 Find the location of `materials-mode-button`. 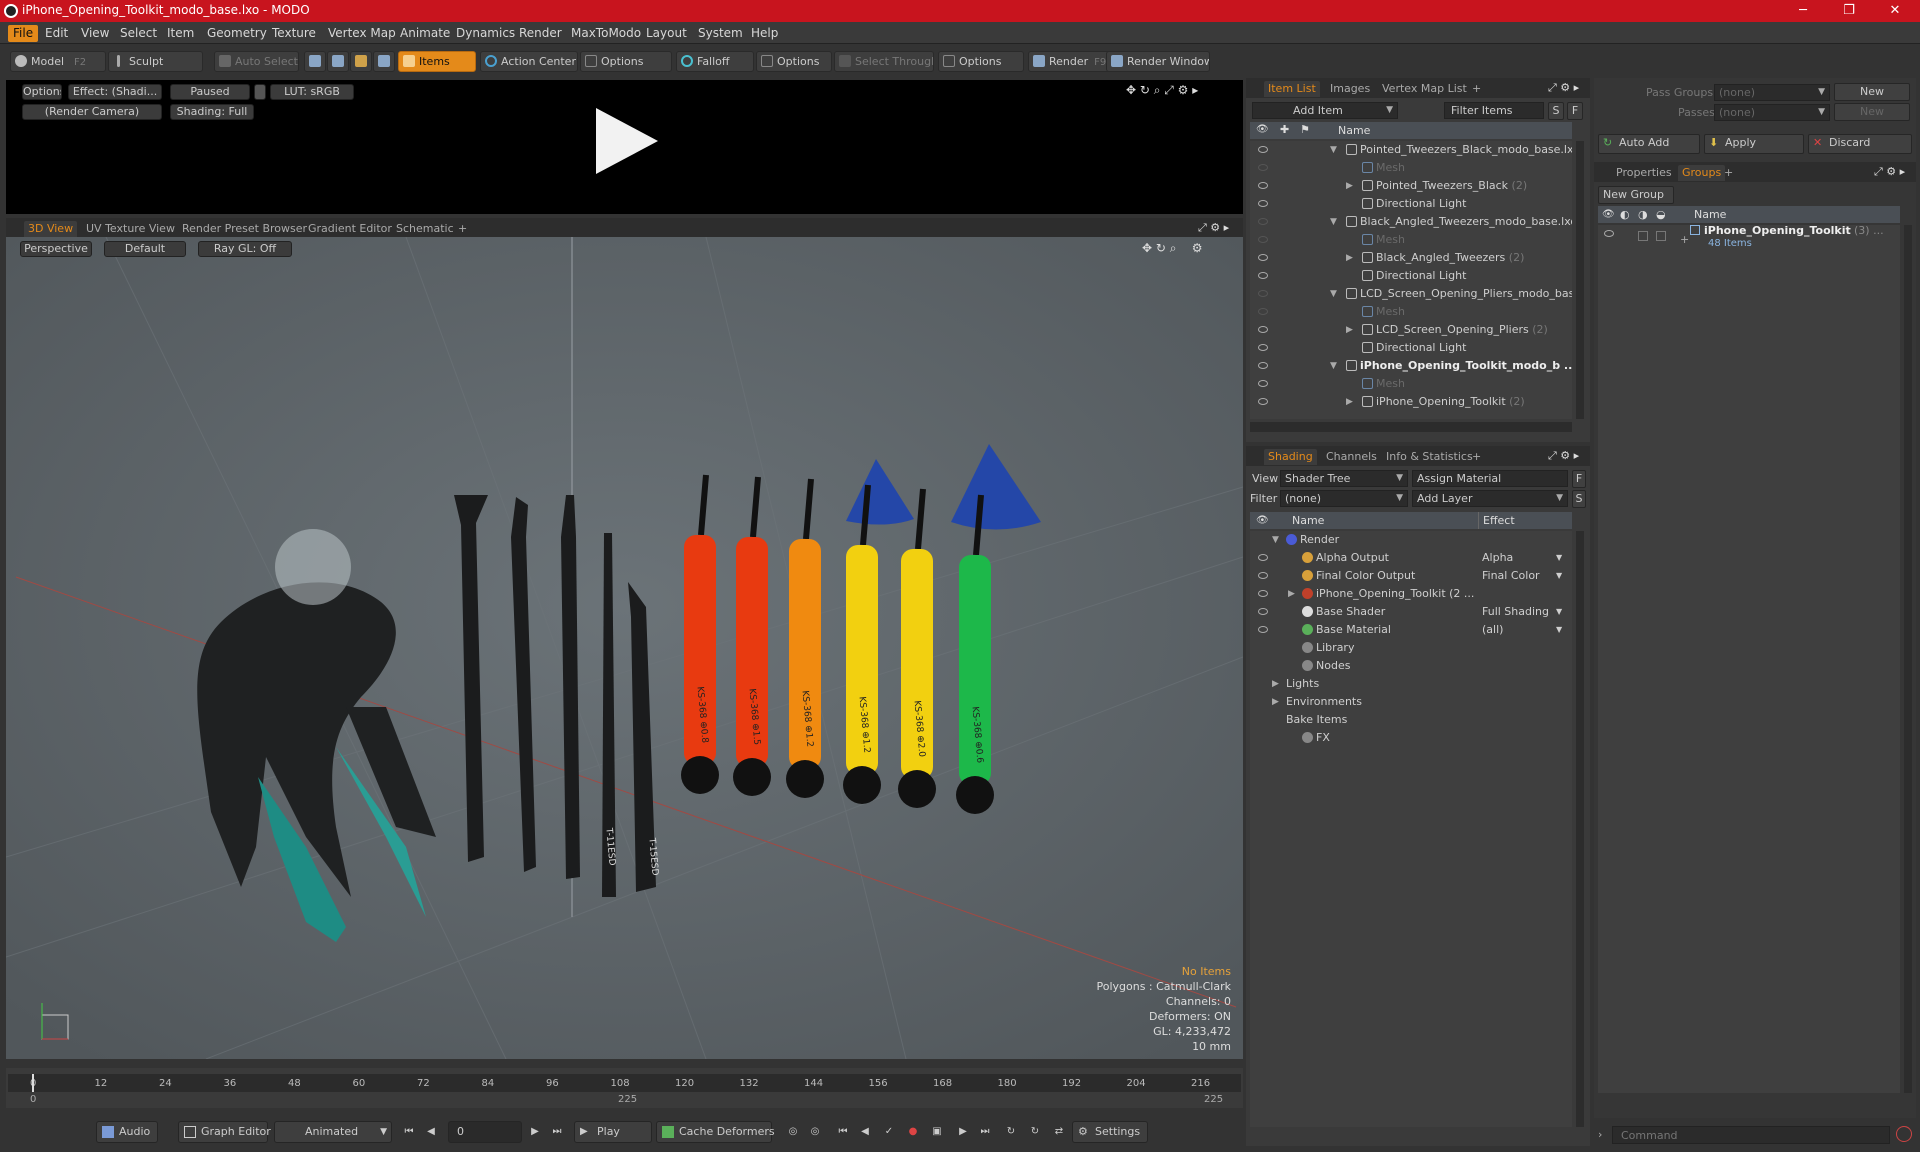

materials-mode-button is located at coordinates (384, 61).